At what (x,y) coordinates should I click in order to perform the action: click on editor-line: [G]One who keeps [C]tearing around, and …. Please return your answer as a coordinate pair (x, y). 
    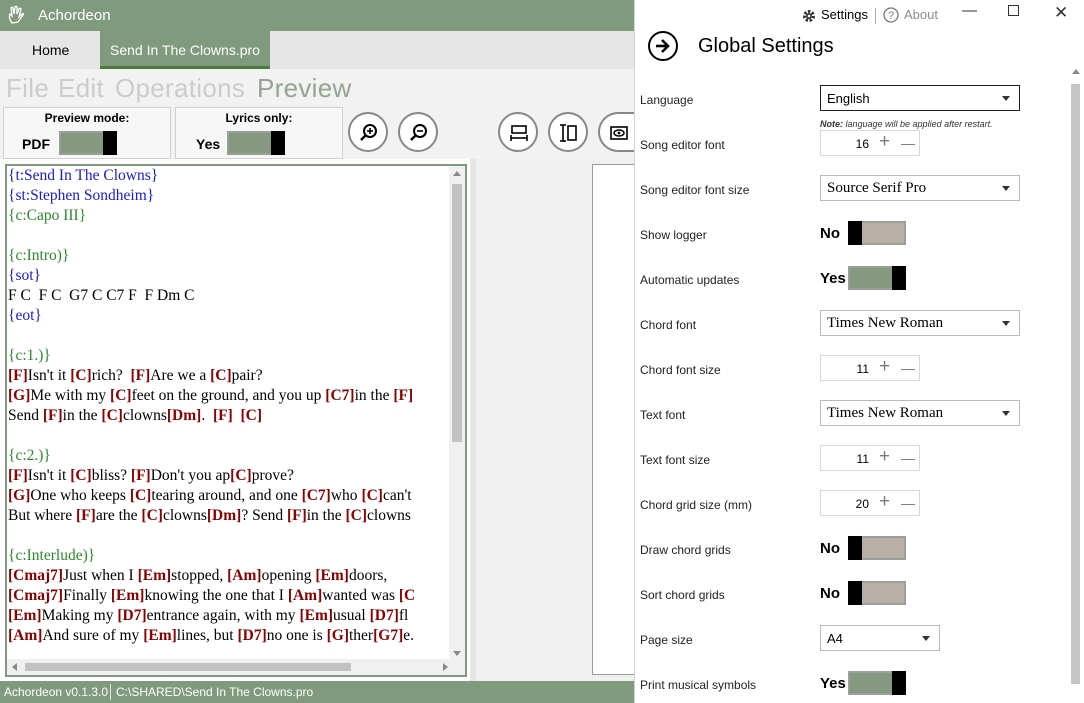
    Looking at the image, I should click on (230, 496).